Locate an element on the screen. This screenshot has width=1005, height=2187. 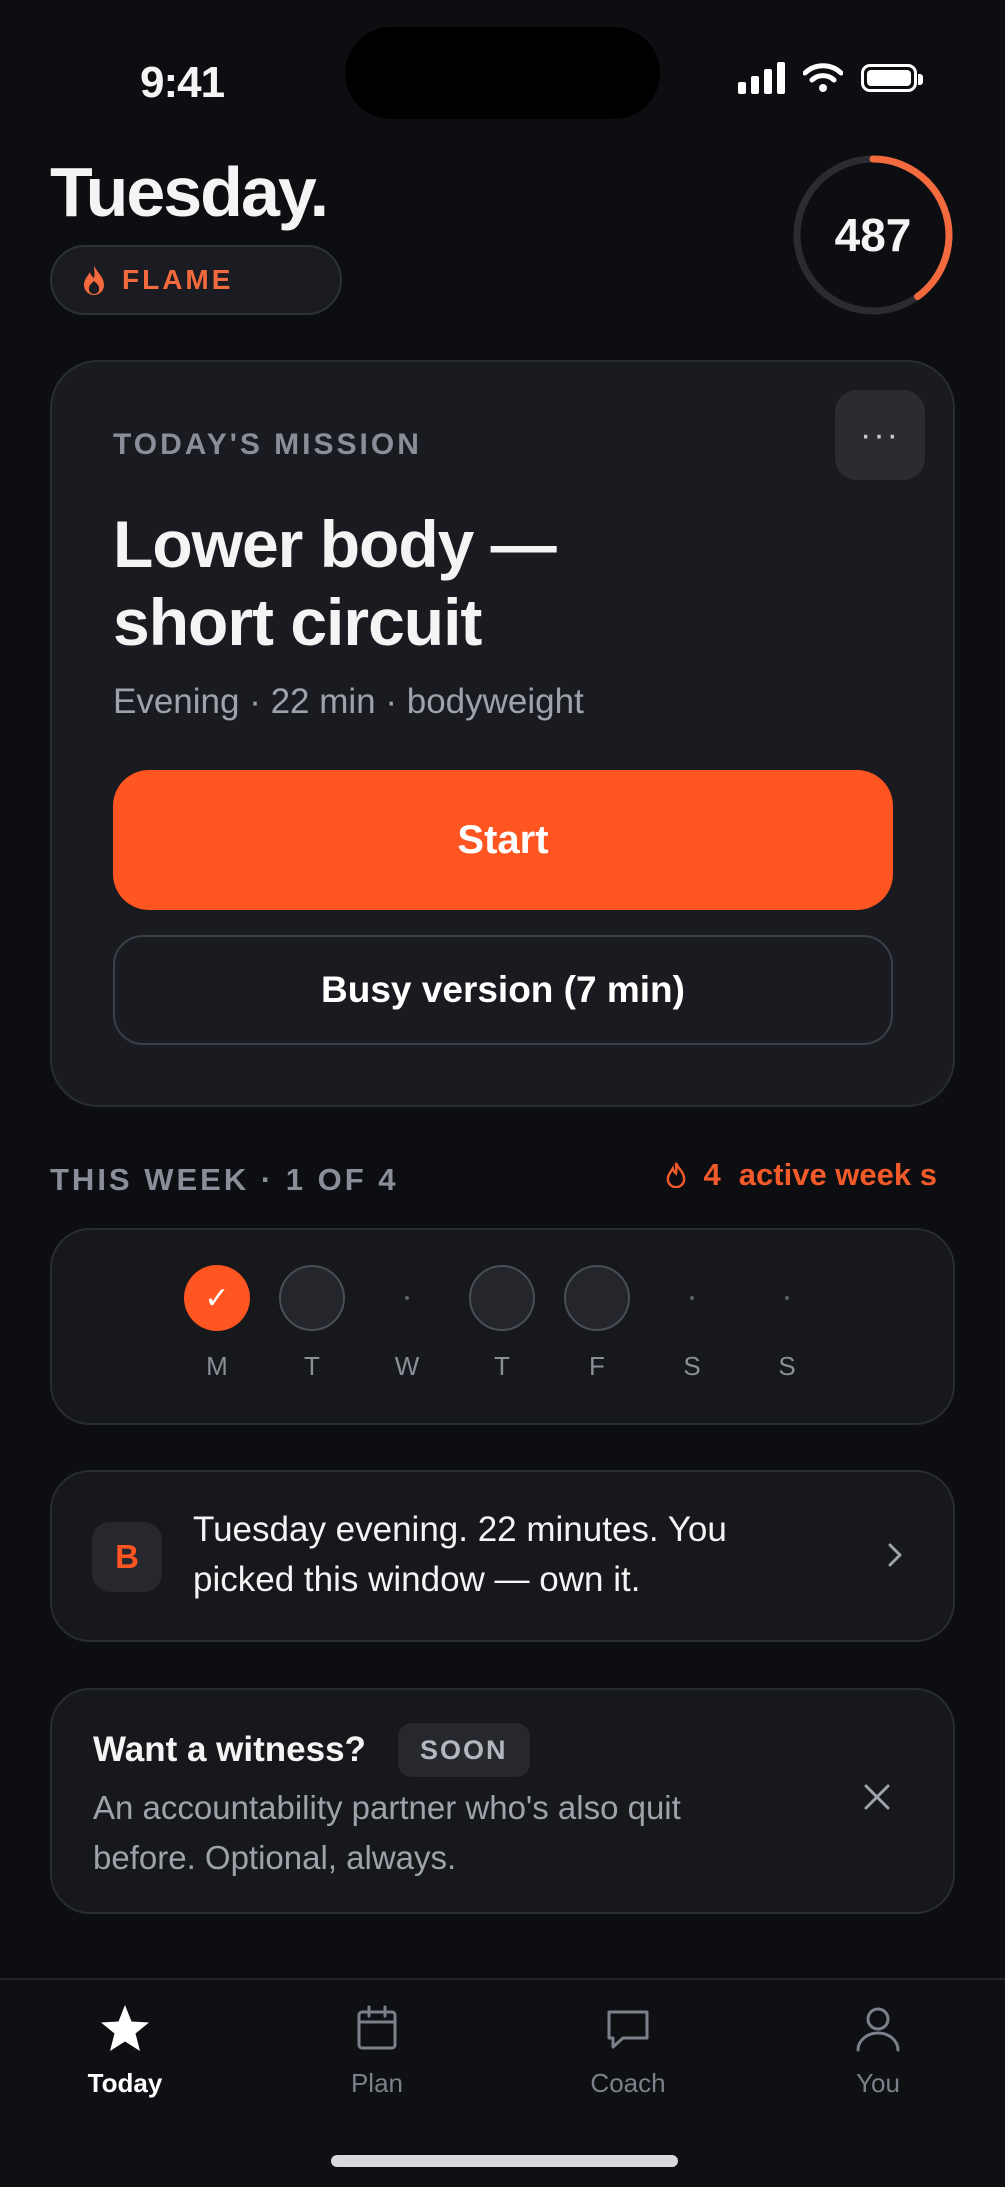
week-label: THIS WEEK · 1 OF 4 is located at coordinates (224, 1179).